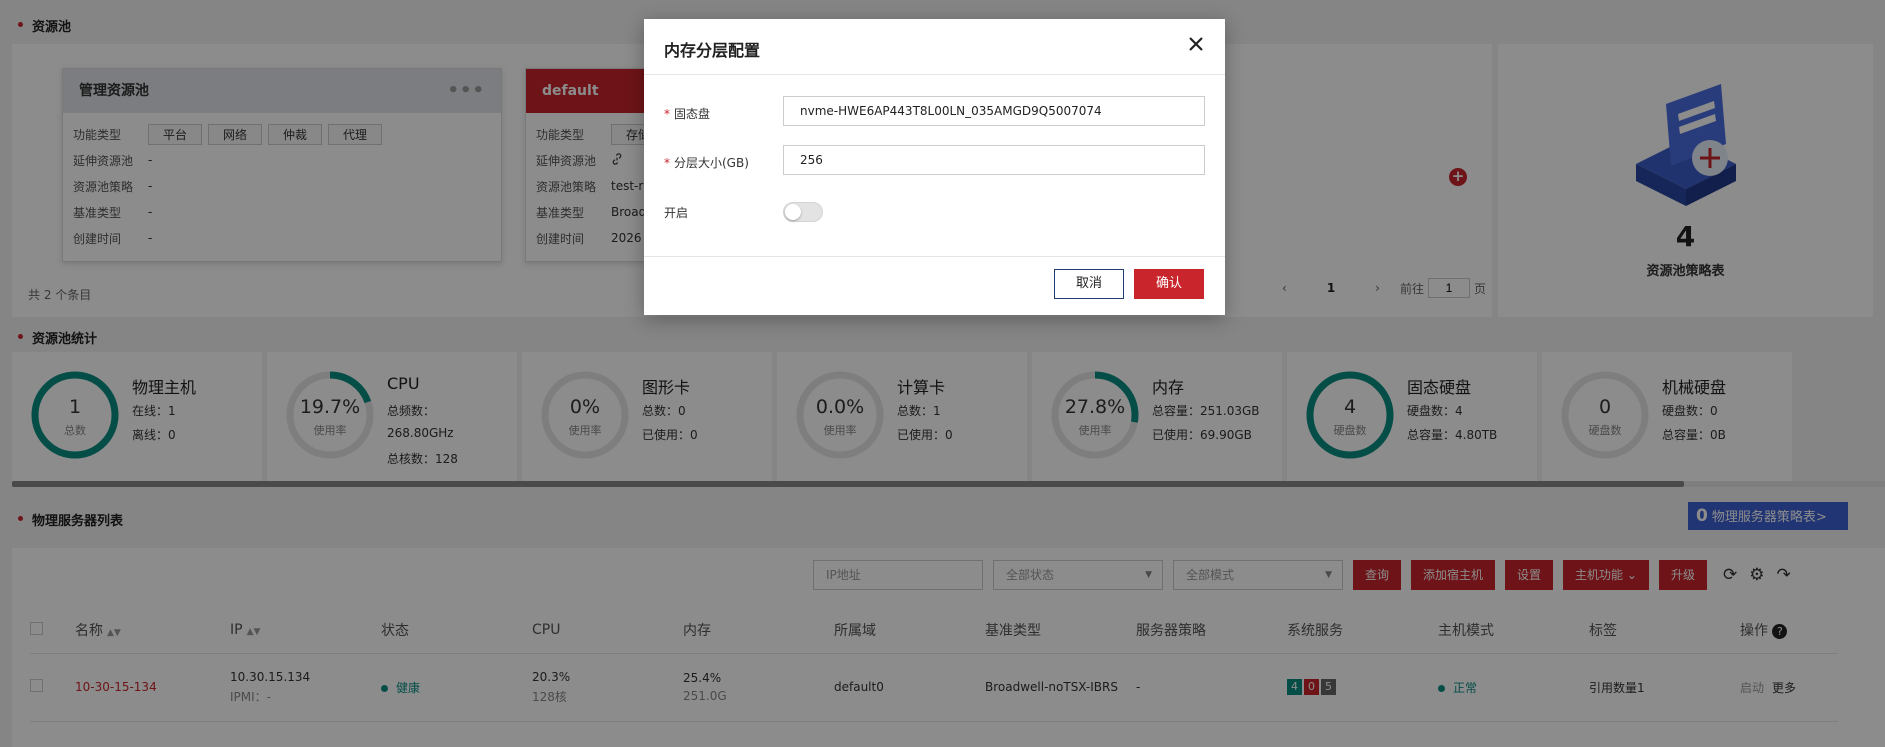  I want to click on ssd-label: * 固态盘, so click(687, 114).